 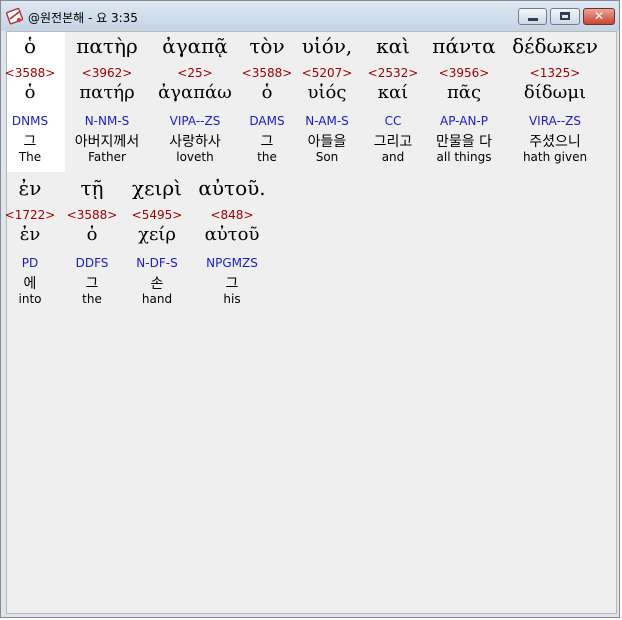 I want to click on minimize-button, so click(x=532, y=16).